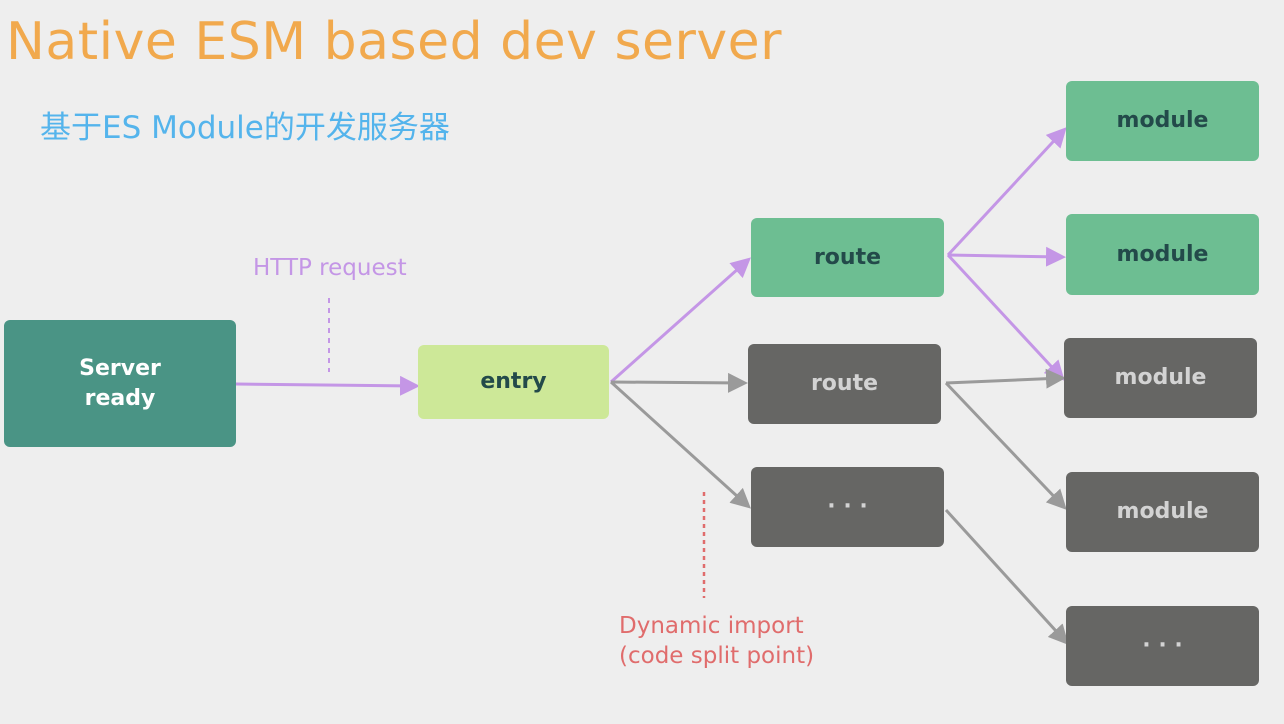  What do you see at coordinates (847, 507) in the screenshot?
I see `node-route-more: · · ·` at bounding box center [847, 507].